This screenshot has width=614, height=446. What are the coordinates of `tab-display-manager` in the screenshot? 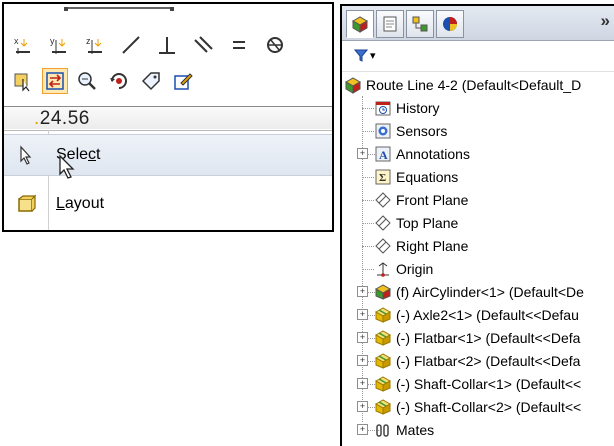 It's located at (450, 24).